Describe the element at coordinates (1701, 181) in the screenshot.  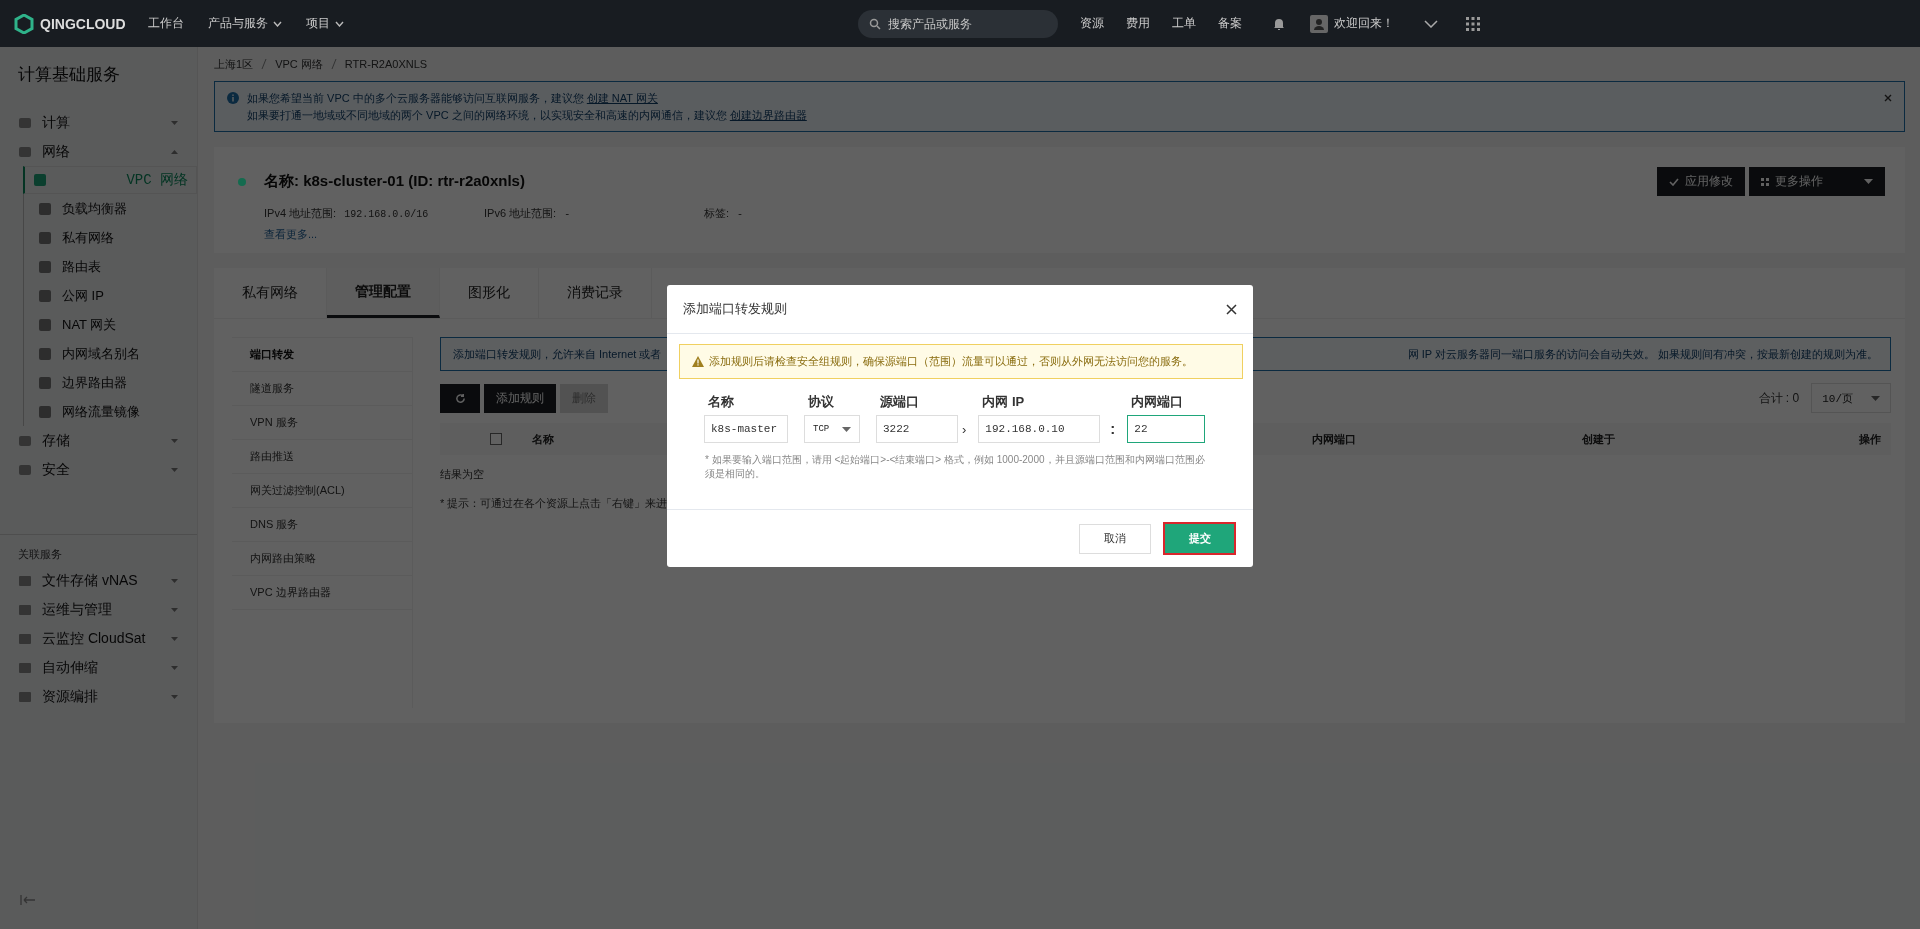
I see `apply-button: 应用修改` at that location.